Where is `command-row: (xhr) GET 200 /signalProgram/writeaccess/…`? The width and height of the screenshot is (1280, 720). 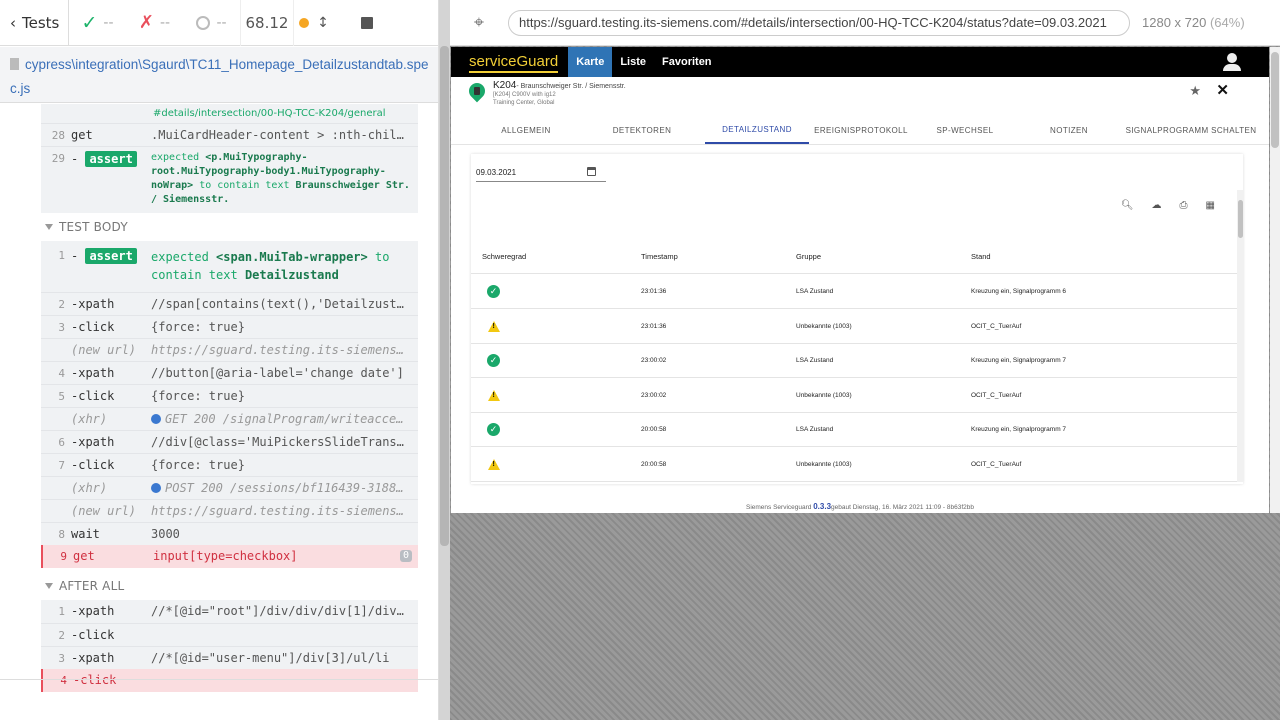
command-row: (xhr) GET 200 /signalProgram/writeaccess/… is located at coordinates (229, 418).